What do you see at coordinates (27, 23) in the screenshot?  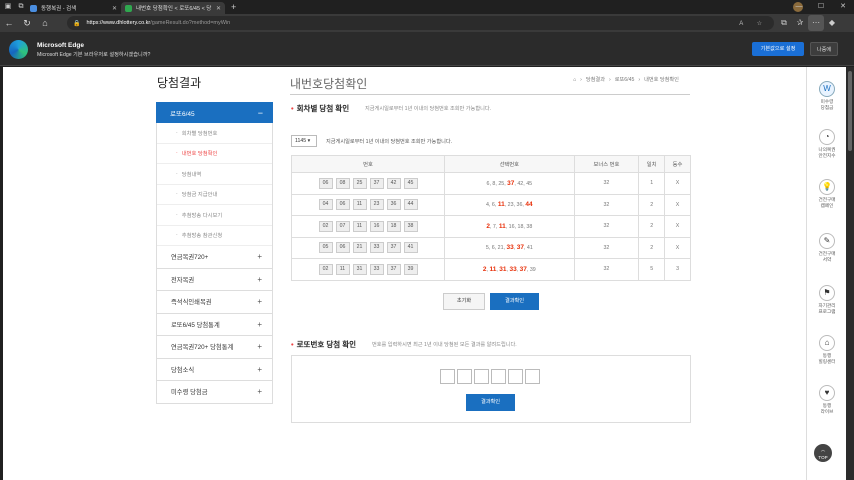 I see `refresh-icon: ↻` at bounding box center [27, 23].